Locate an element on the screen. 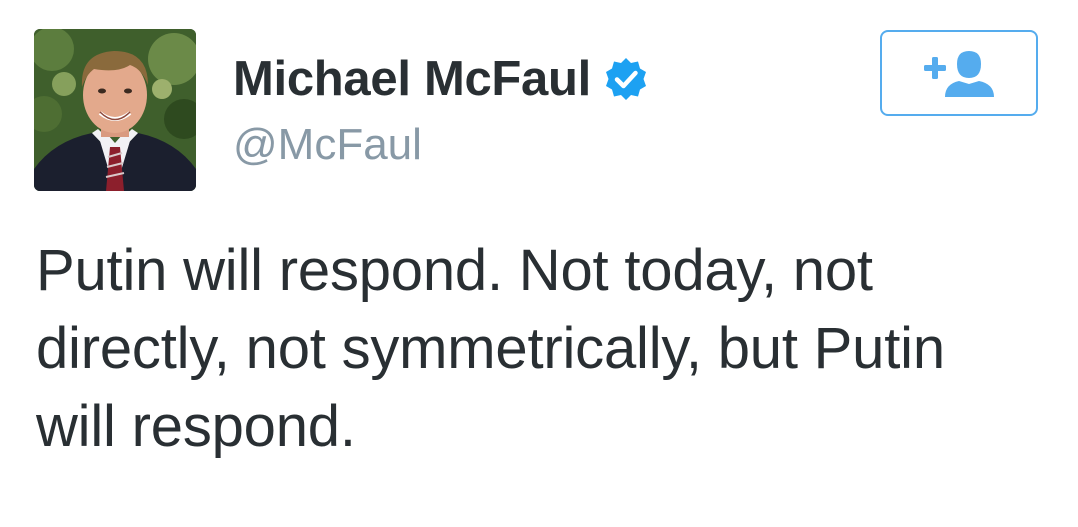 The image size is (1078, 527). tweet-text-line: Putin will respond. Not today, not is located at coordinates (454, 270).